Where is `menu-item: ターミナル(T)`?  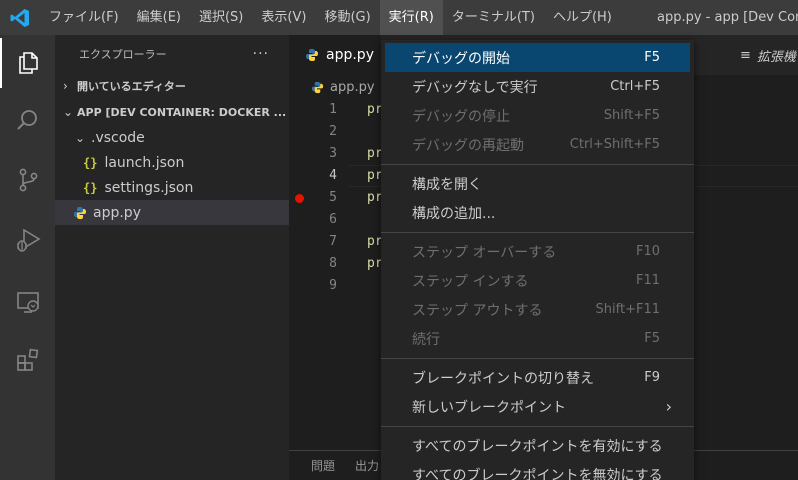
menu-item: ターミナル(T) is located at coordinates (493, 17).